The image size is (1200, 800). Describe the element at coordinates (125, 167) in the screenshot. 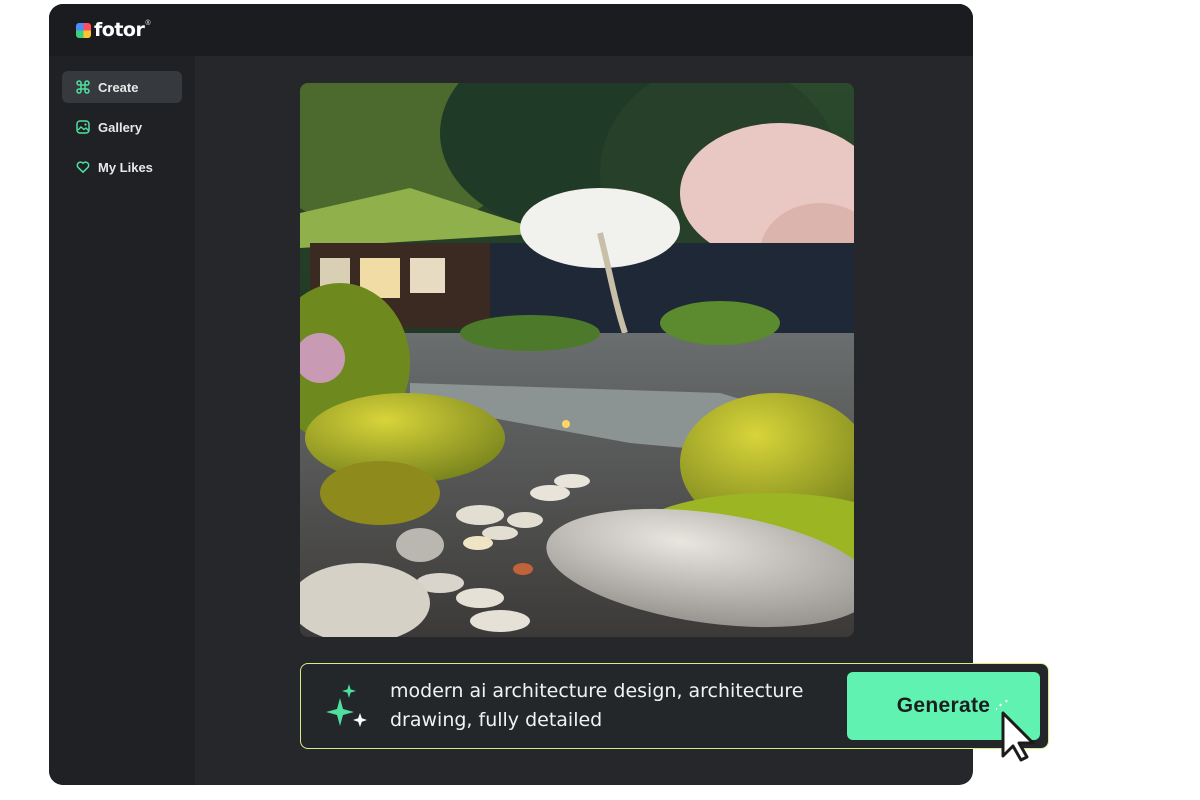

I see `sidebar-item-label: My Likes` at that location.